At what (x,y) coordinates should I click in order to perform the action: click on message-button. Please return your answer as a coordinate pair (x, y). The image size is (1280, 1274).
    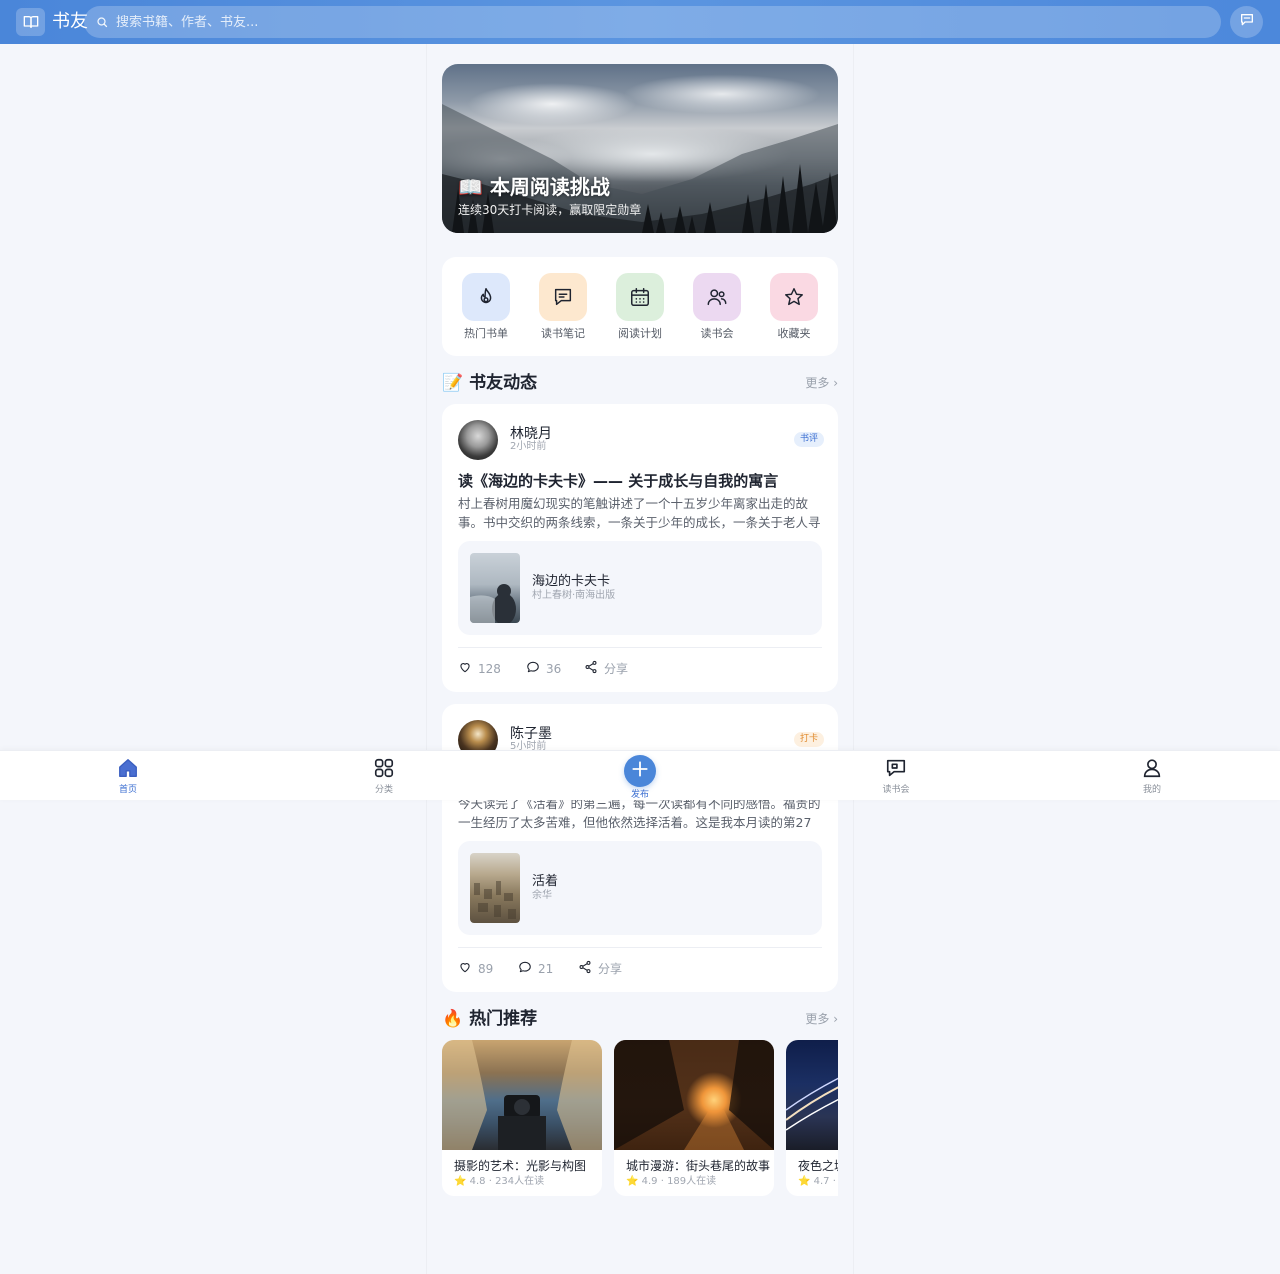
    Looking at the image, I should click on (1246, 22).